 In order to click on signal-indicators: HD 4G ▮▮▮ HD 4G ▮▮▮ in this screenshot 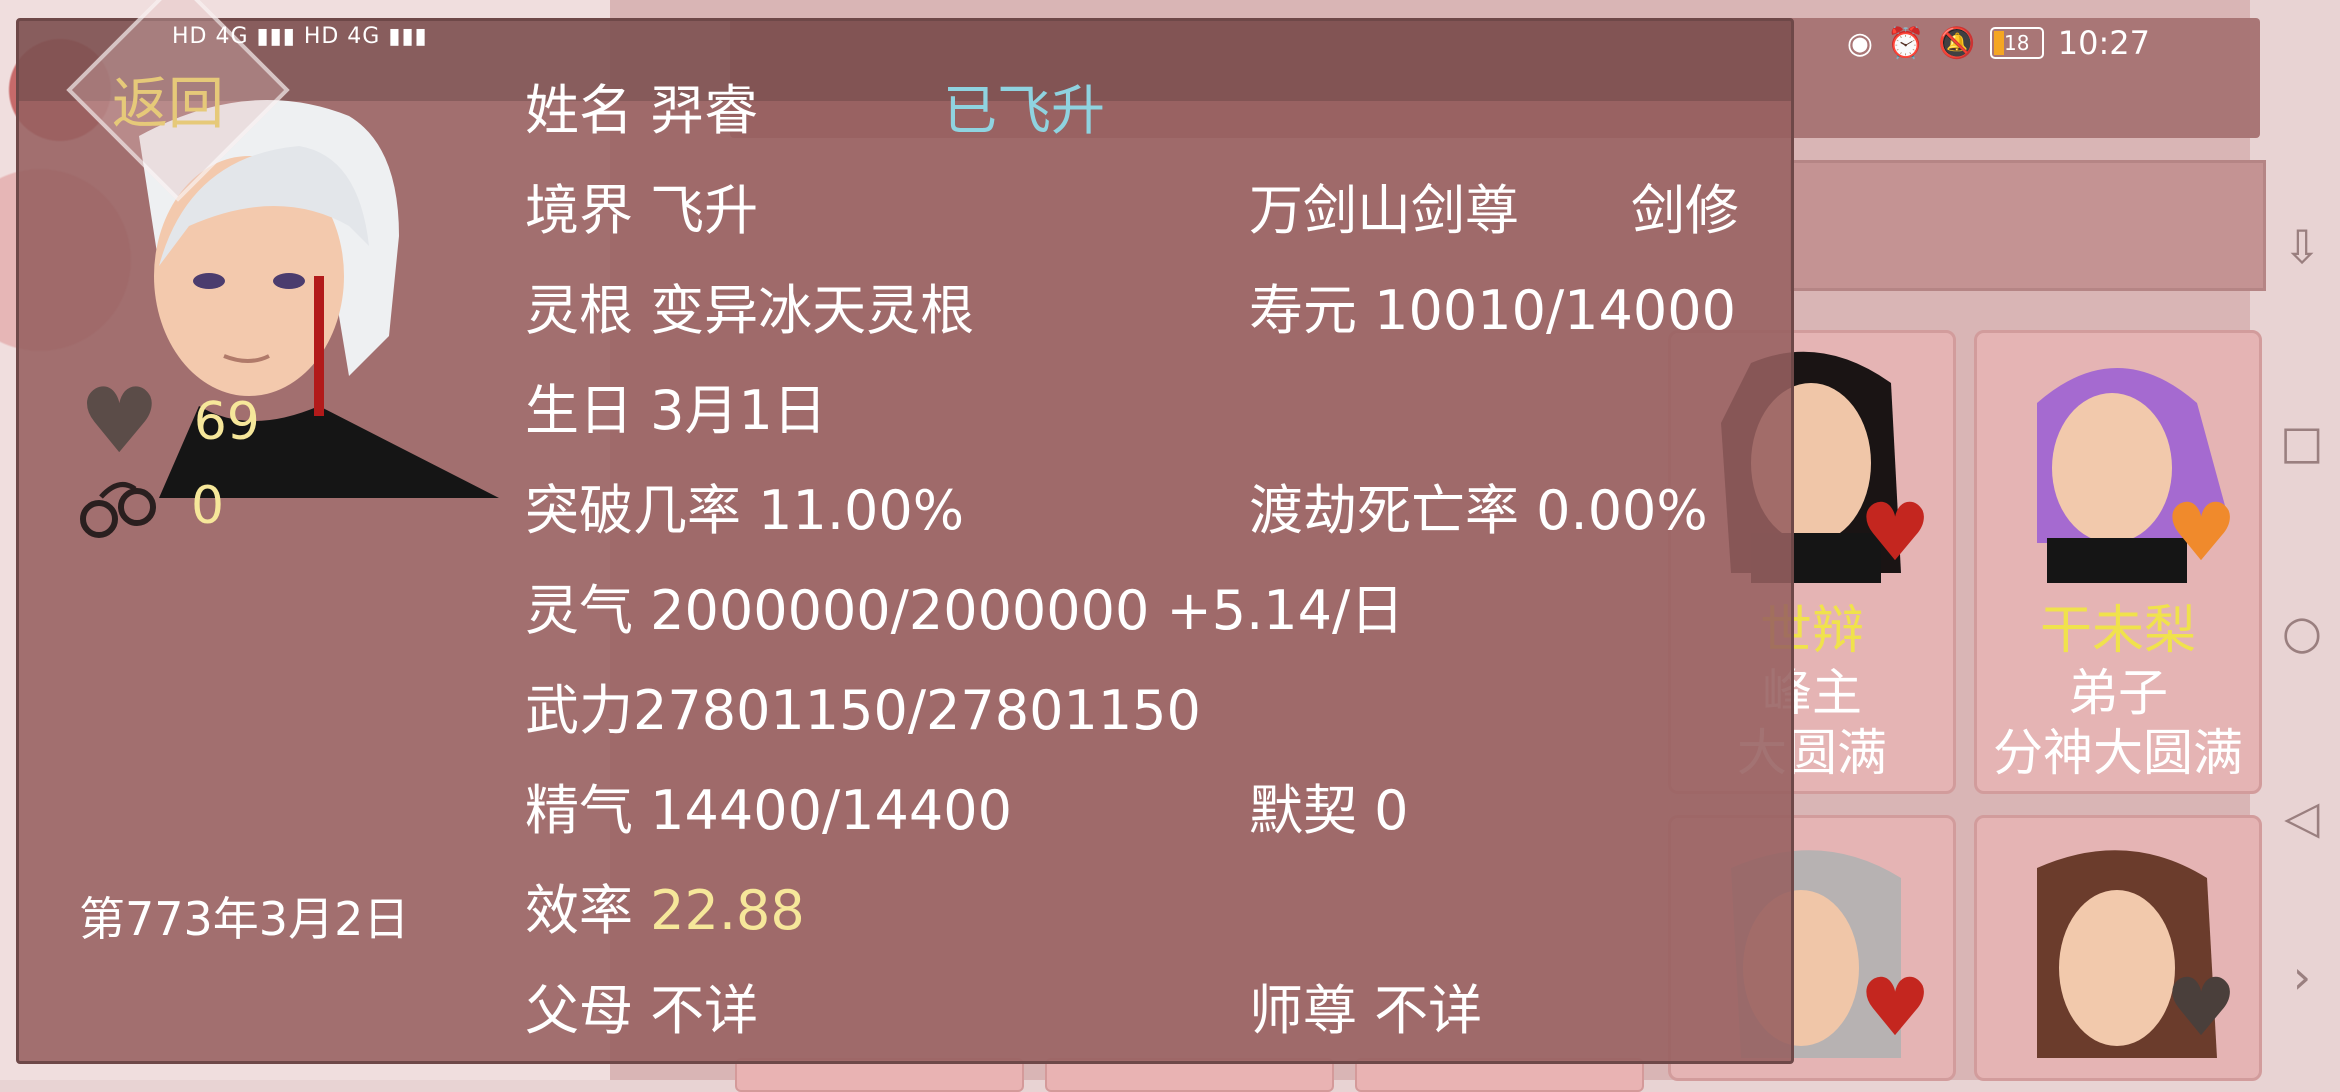, I will do `click(300, 36)`.